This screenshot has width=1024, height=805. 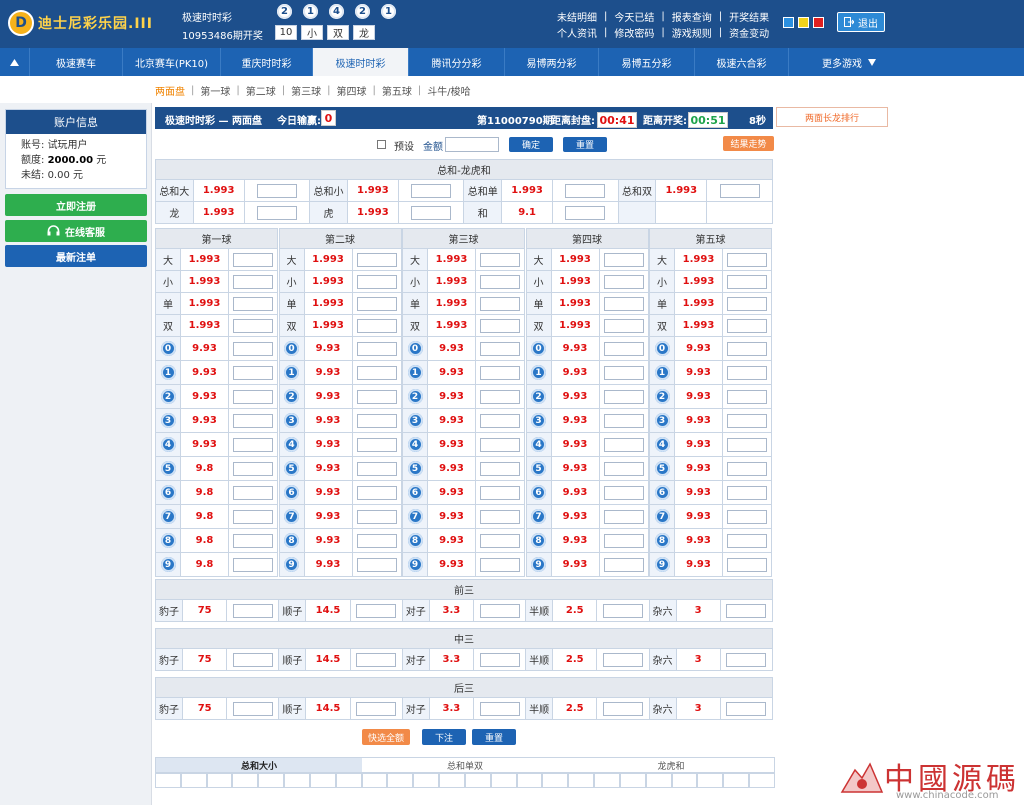 I want to click on preset-checkbox, so click(x=381, y=144).